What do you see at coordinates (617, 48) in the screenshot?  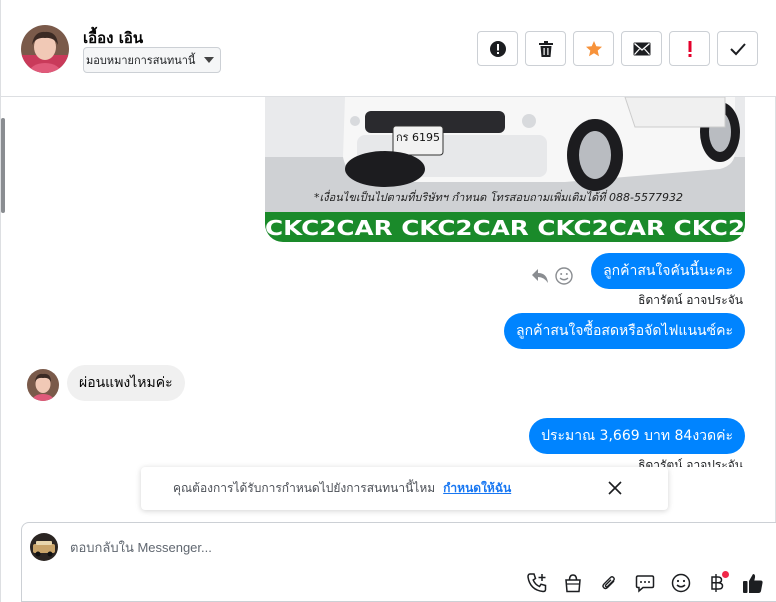 I see `conversation-actions` at bounding box center [617, 48].